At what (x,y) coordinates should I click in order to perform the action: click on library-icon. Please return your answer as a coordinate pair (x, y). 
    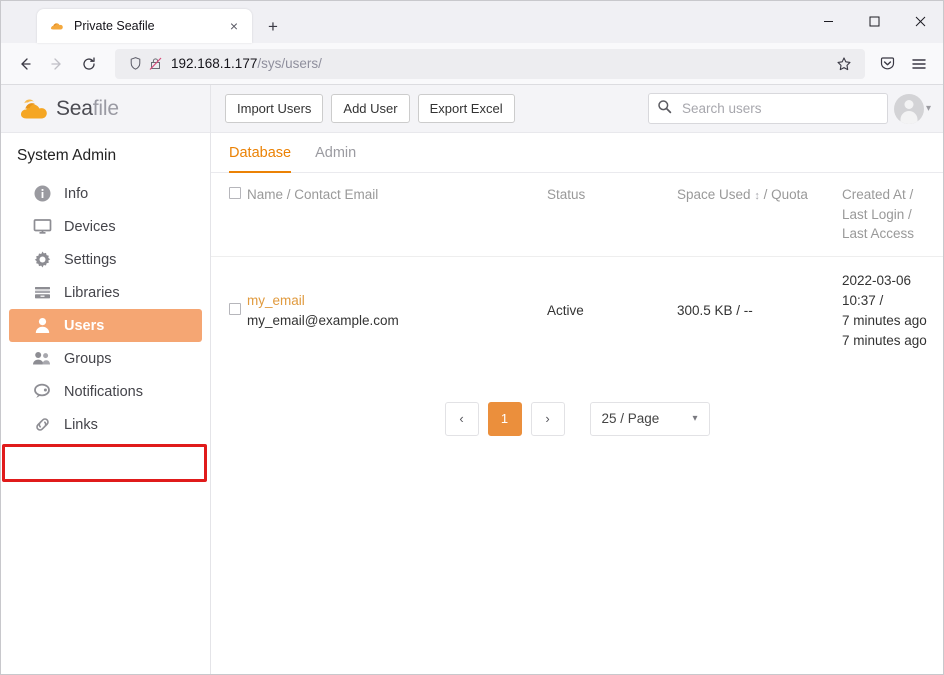
    Looking at the image, I should click on (42, 292).